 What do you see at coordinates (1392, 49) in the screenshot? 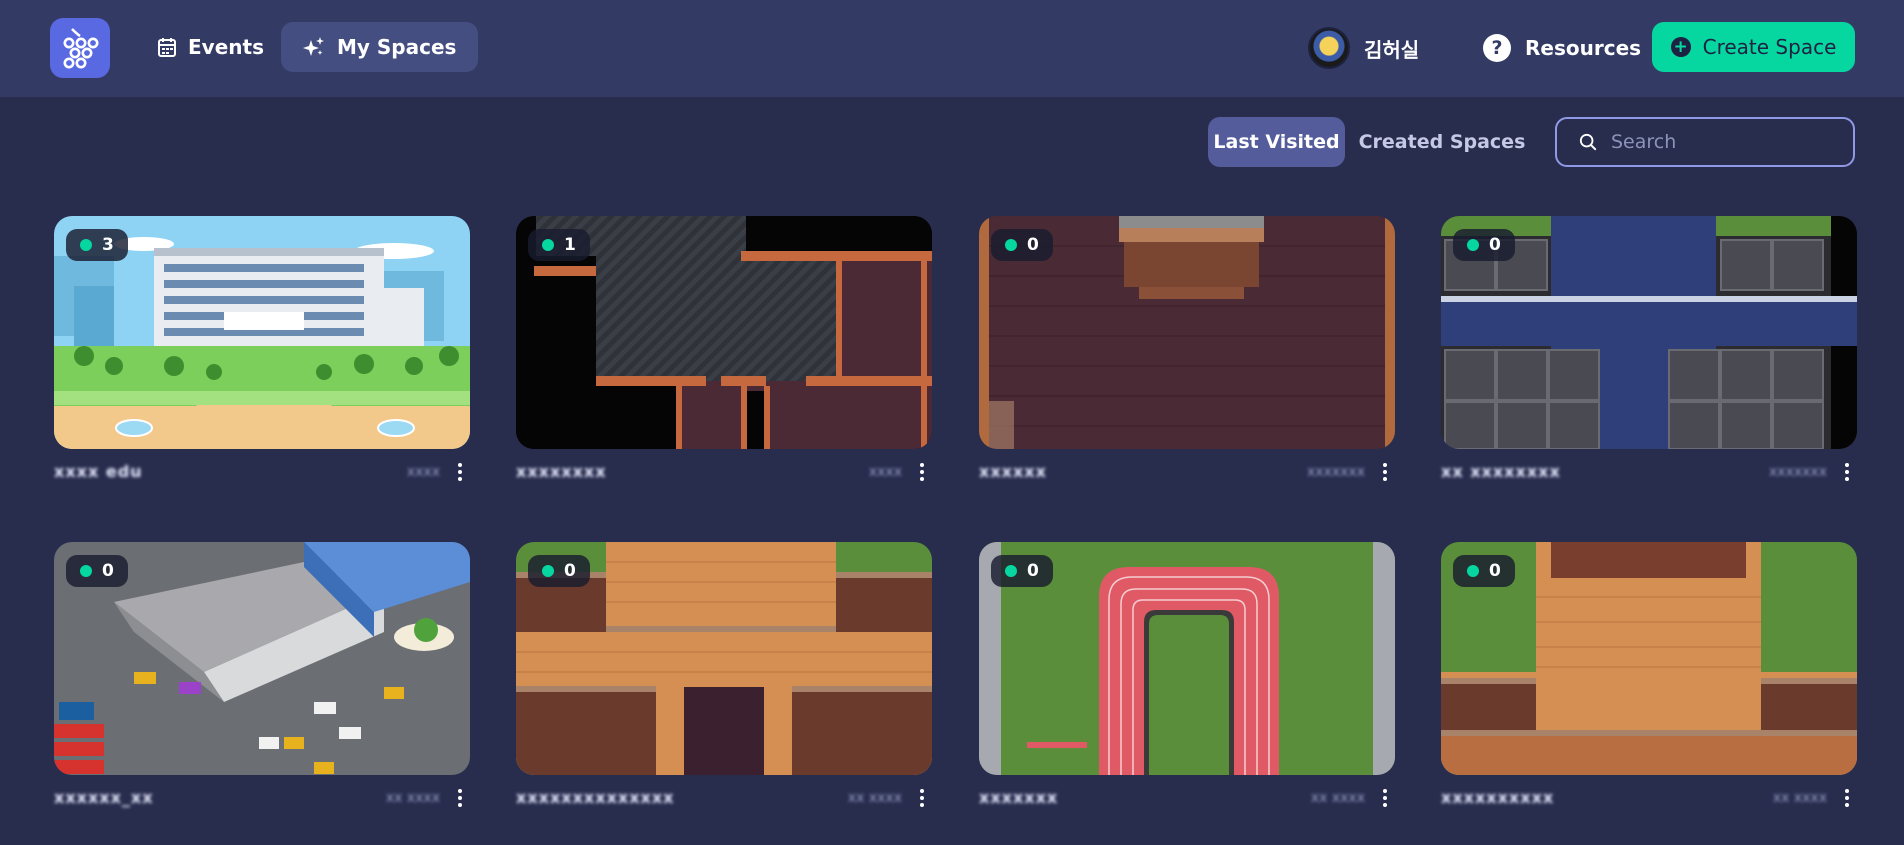
I see `user-name: 김허실` at bounding box center [1392, 49].